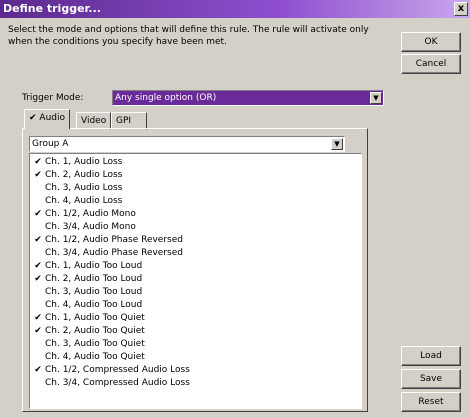 This screenshot has width=470, height=418. What do you see at coordinates (111, 383) in the screenshot?
I see `list-item: Ch. 3/4, Compressed Audio Loss` at bounding box center [111, 383].